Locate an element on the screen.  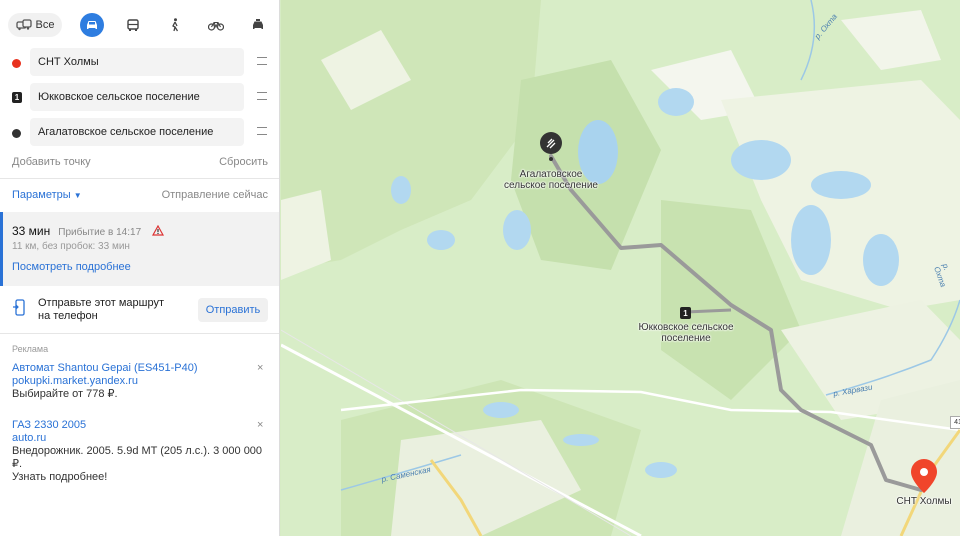
waypoint-number-icon: 1 is located at coordinates (17, 97).